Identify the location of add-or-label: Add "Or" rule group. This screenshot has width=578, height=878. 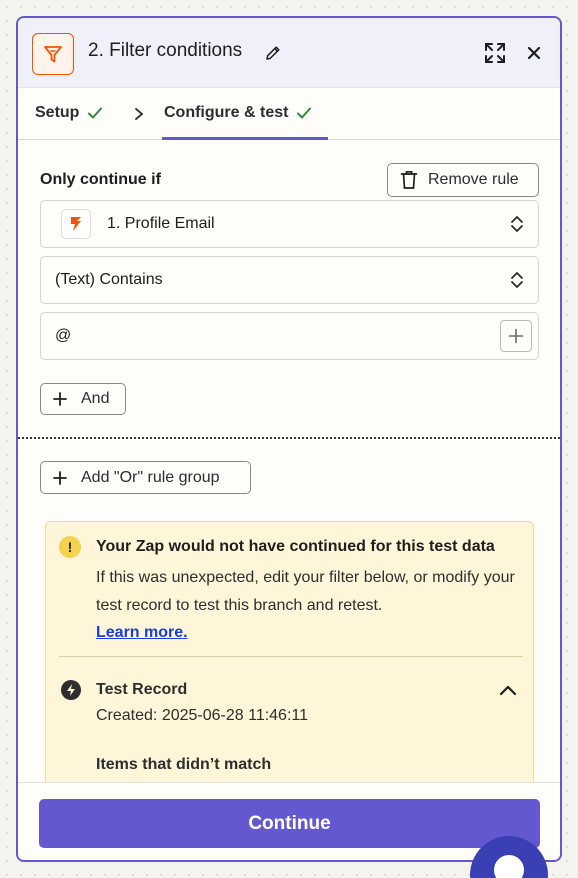
(150, 477).